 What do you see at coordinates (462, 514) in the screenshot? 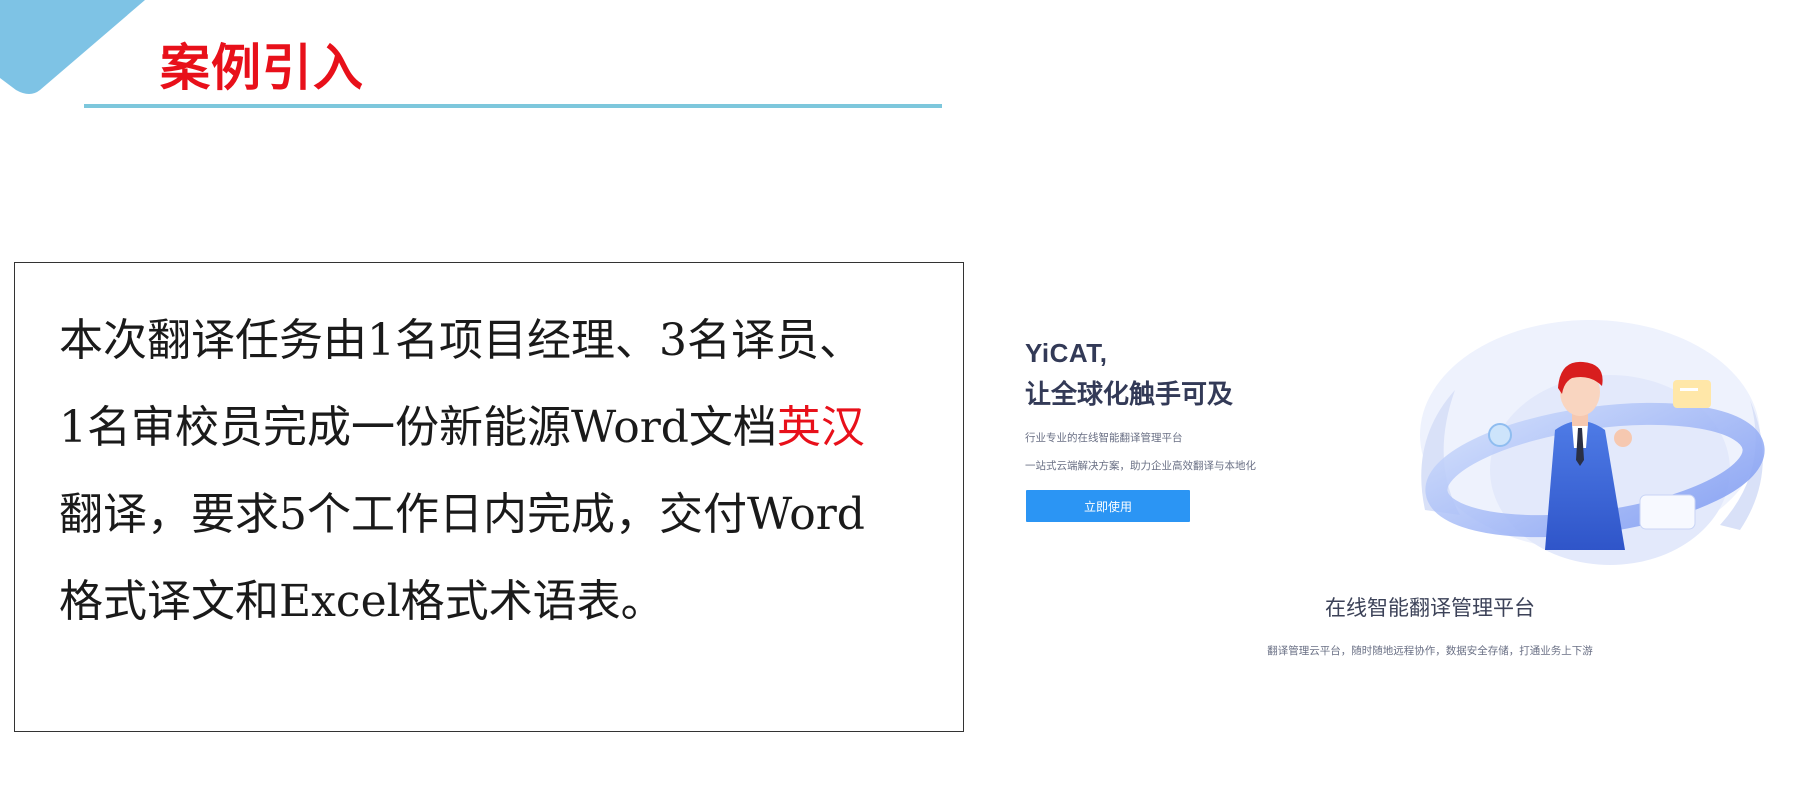
I see `case-line-3: 翻译，要求5个工作日内完成，交付Word` at bounding box center [462, 514].